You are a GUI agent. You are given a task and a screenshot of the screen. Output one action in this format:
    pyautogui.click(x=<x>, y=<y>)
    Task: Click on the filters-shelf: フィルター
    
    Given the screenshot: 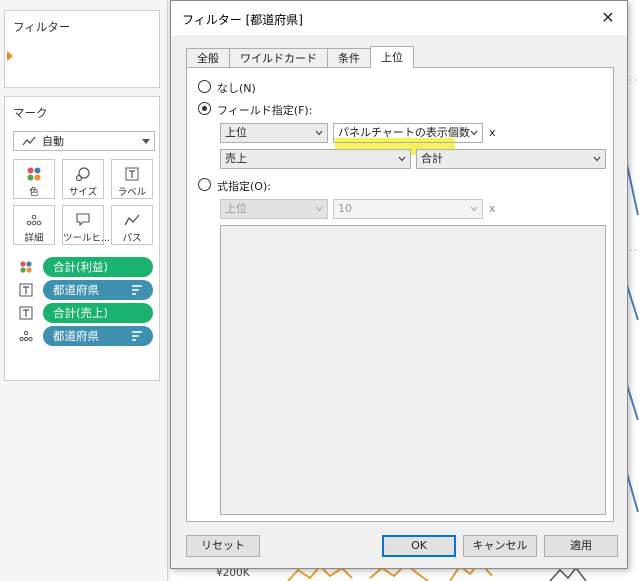 What is the action you would take?
    pyautogui.click(x=82, y=49)
    